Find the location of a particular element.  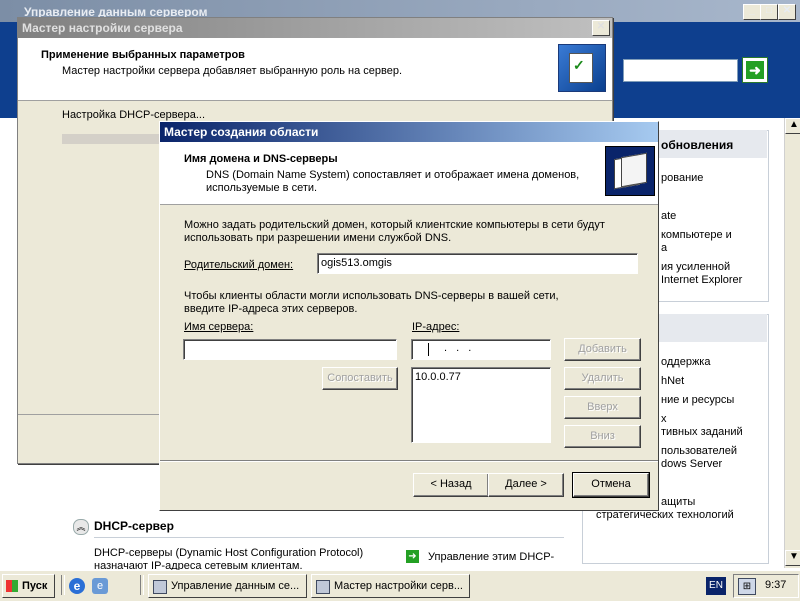

start-label: Пуск is located at coordinates (35, 586).